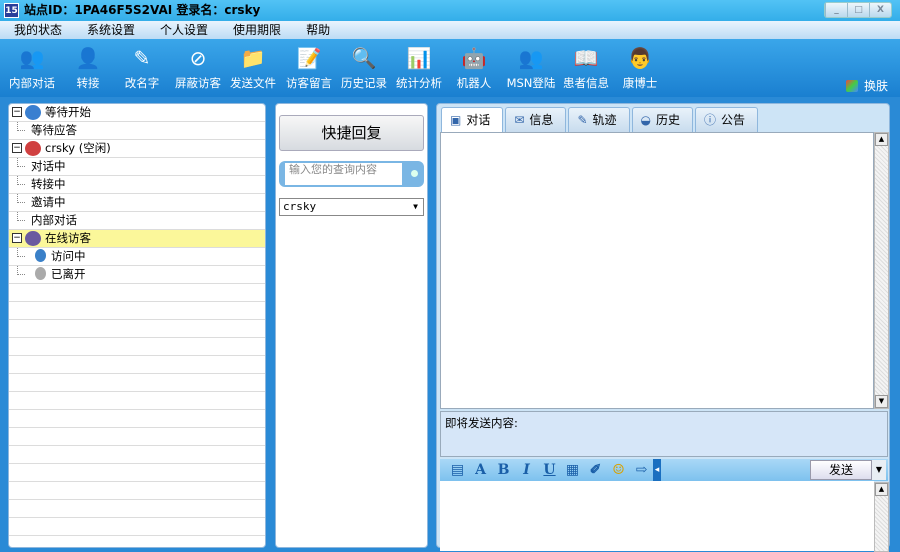 The height and width of the screenshot is (552, 900). I want to click on visiting-icon, so click(40, 255).